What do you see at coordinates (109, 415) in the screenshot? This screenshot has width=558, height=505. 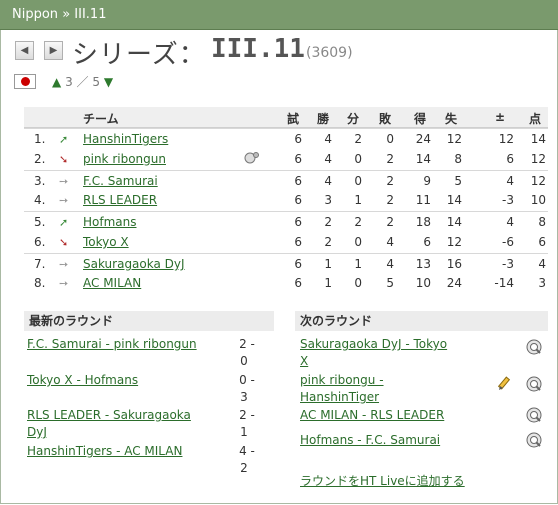 I see `match-title: RLS LEADER - Sakuragaoka` at bounding box center [109, 415].